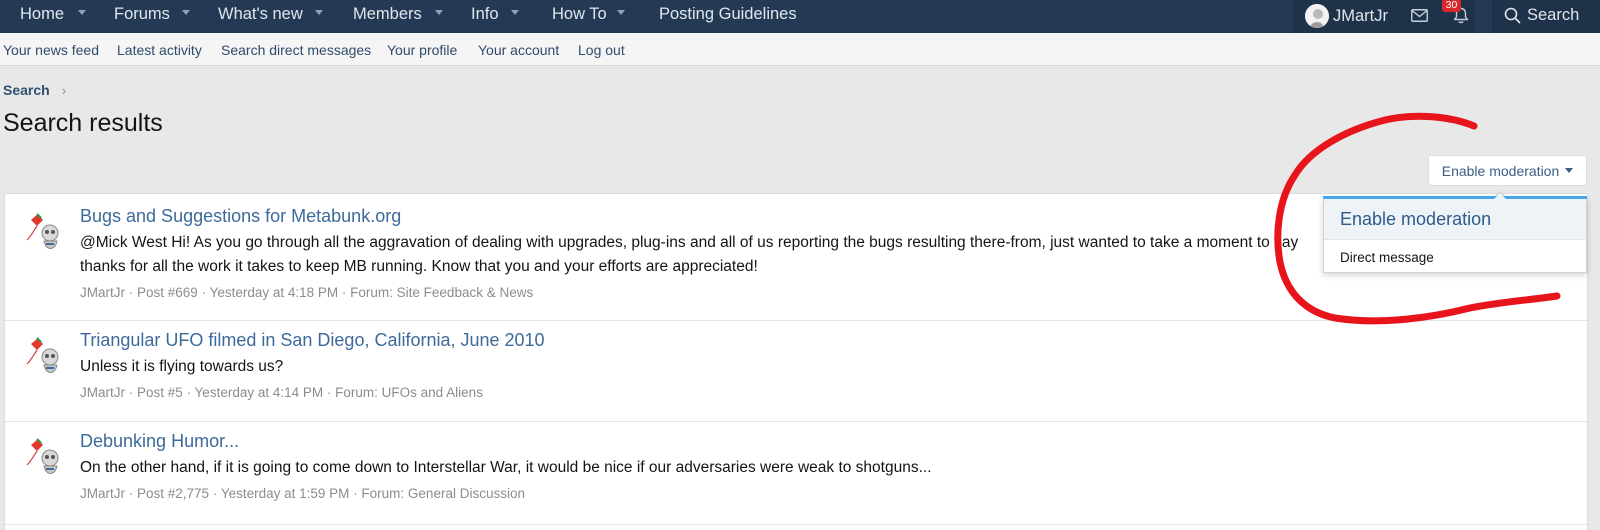 The height and width of the screenshot is (530, 1600). What do you see at coordinates (182, 366) in the screenshot?
I see `result-snippet: Unless it is flying towards us?` at bounding box center [182, 366].